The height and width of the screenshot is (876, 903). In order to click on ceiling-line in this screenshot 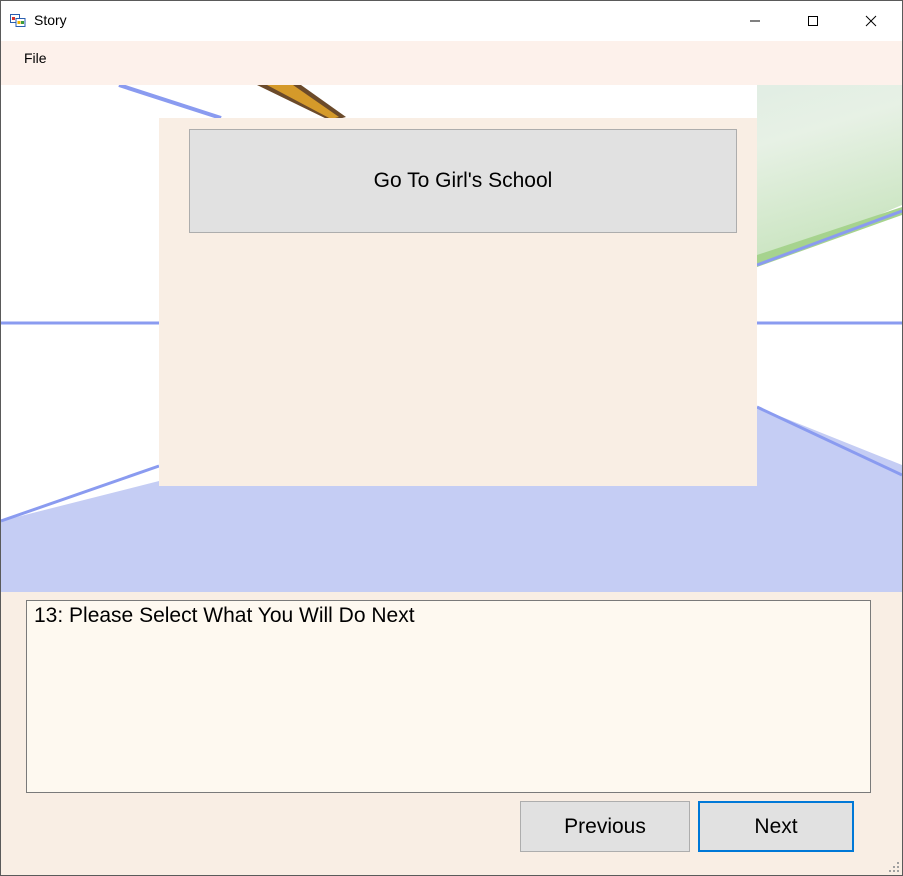, I will do `click(170, 102)`.